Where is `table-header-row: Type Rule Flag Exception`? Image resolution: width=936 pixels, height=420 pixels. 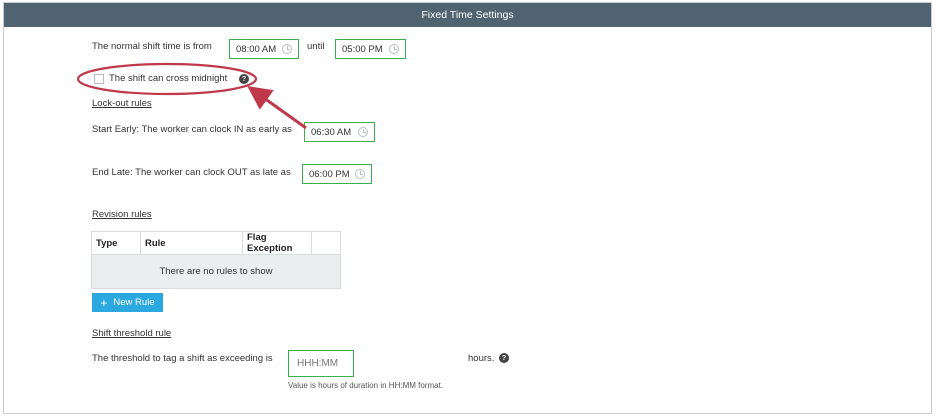 table-header-row: Type Rule Flag Exception is located at coordinates (216, 243).